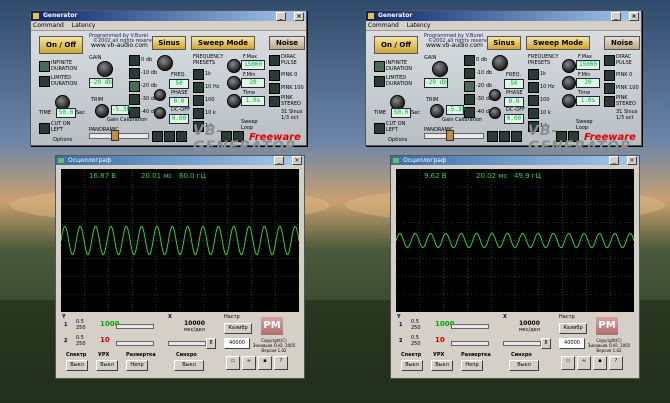 Image resolution: width=670 pixels, height=403 pixels. Describe the element at coordinates (569, 66) in the screenshot. I see `fmax-knob` at that location.